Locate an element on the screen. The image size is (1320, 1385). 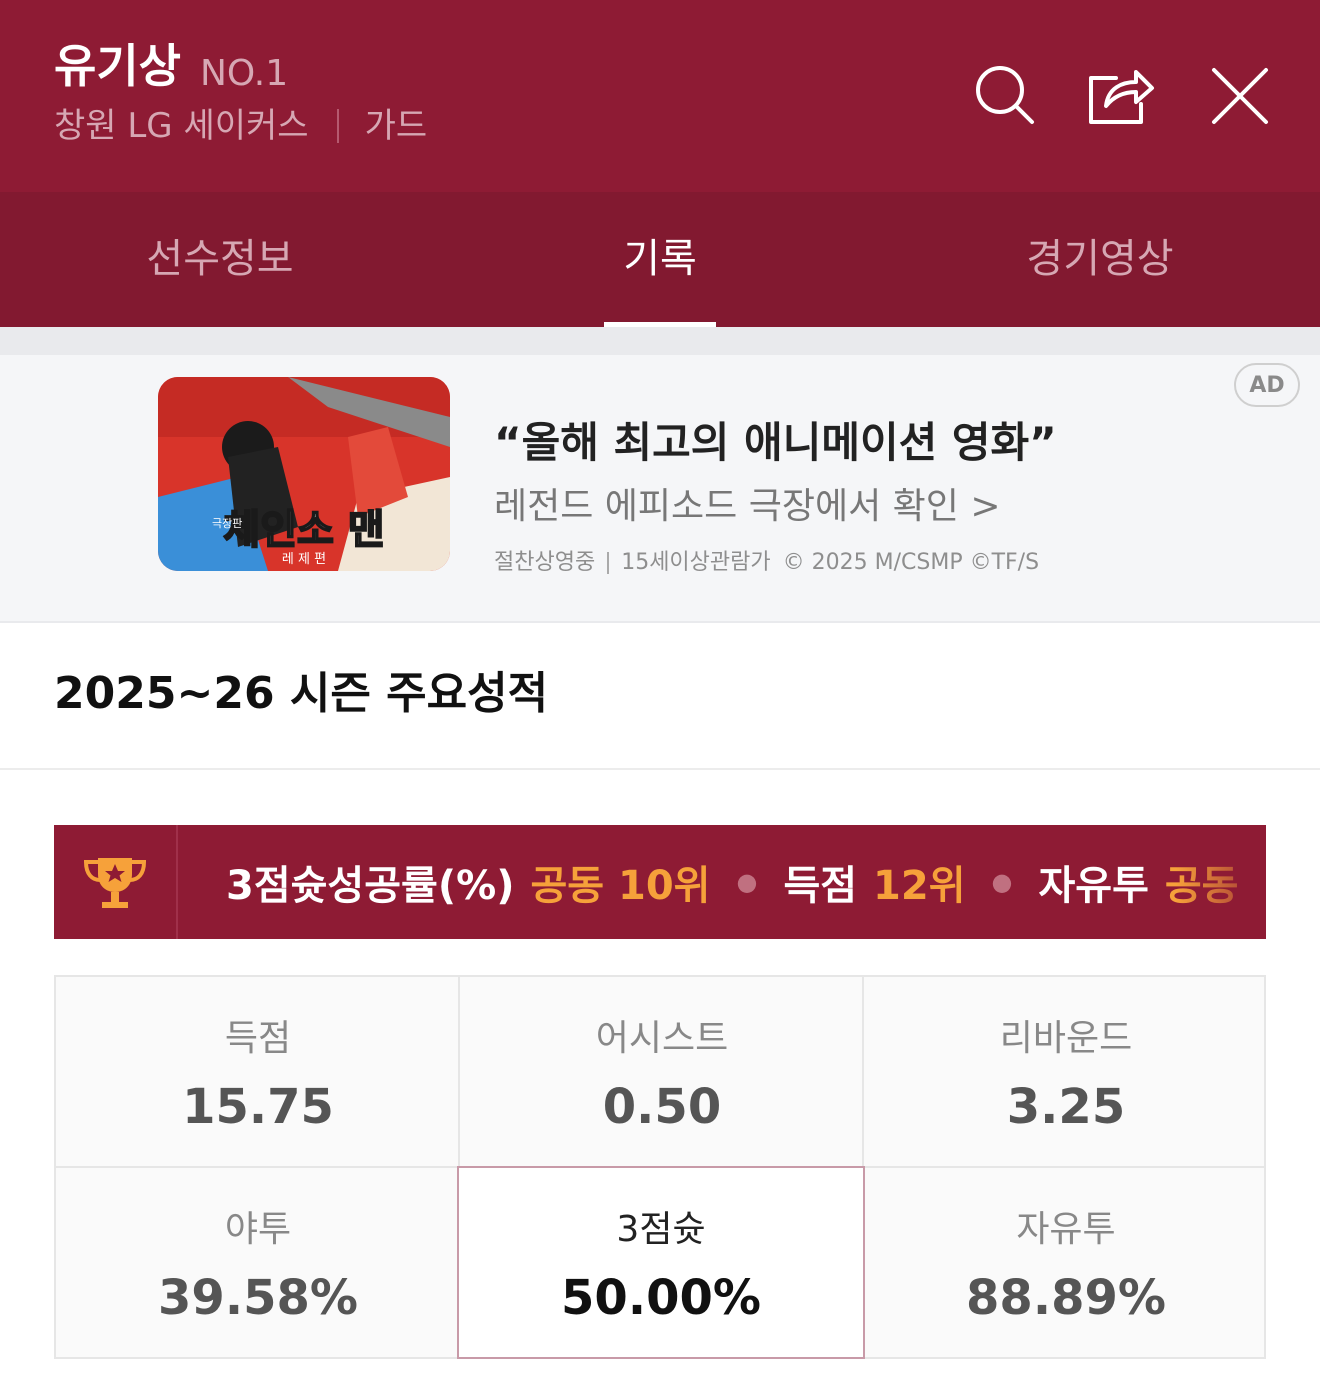
ranking-item: 득점 12위 is located at coordinates (874, 882).